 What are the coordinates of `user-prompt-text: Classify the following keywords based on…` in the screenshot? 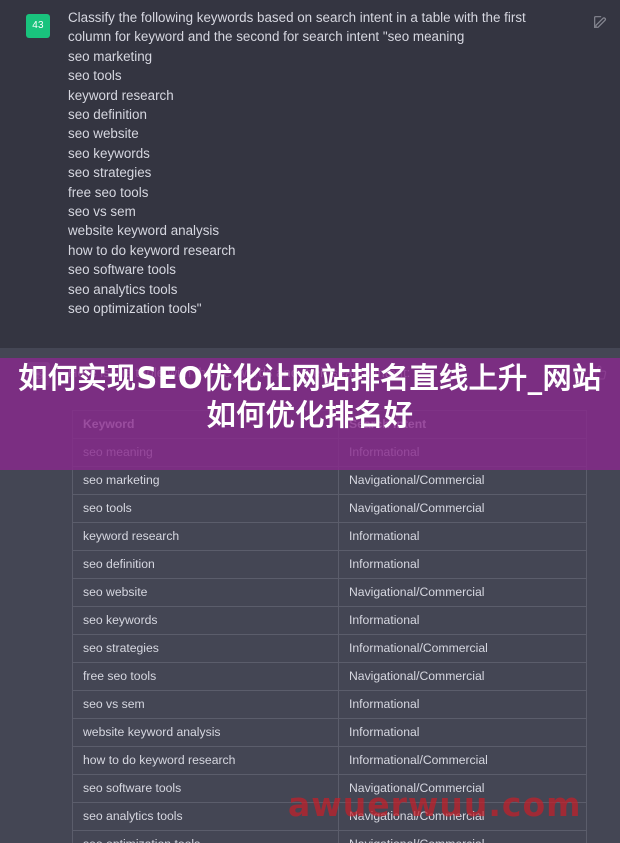 It's located at (299, 27).